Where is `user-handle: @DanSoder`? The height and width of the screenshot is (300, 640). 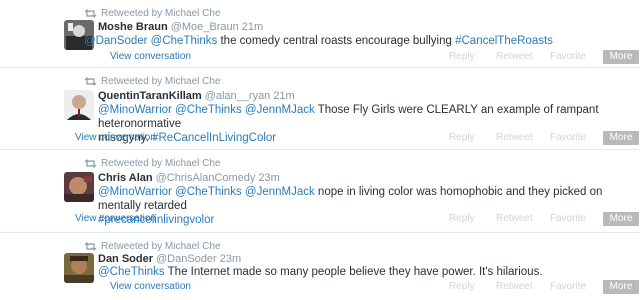 user-handle: @DanSoder is located at coordinates (186, 259).